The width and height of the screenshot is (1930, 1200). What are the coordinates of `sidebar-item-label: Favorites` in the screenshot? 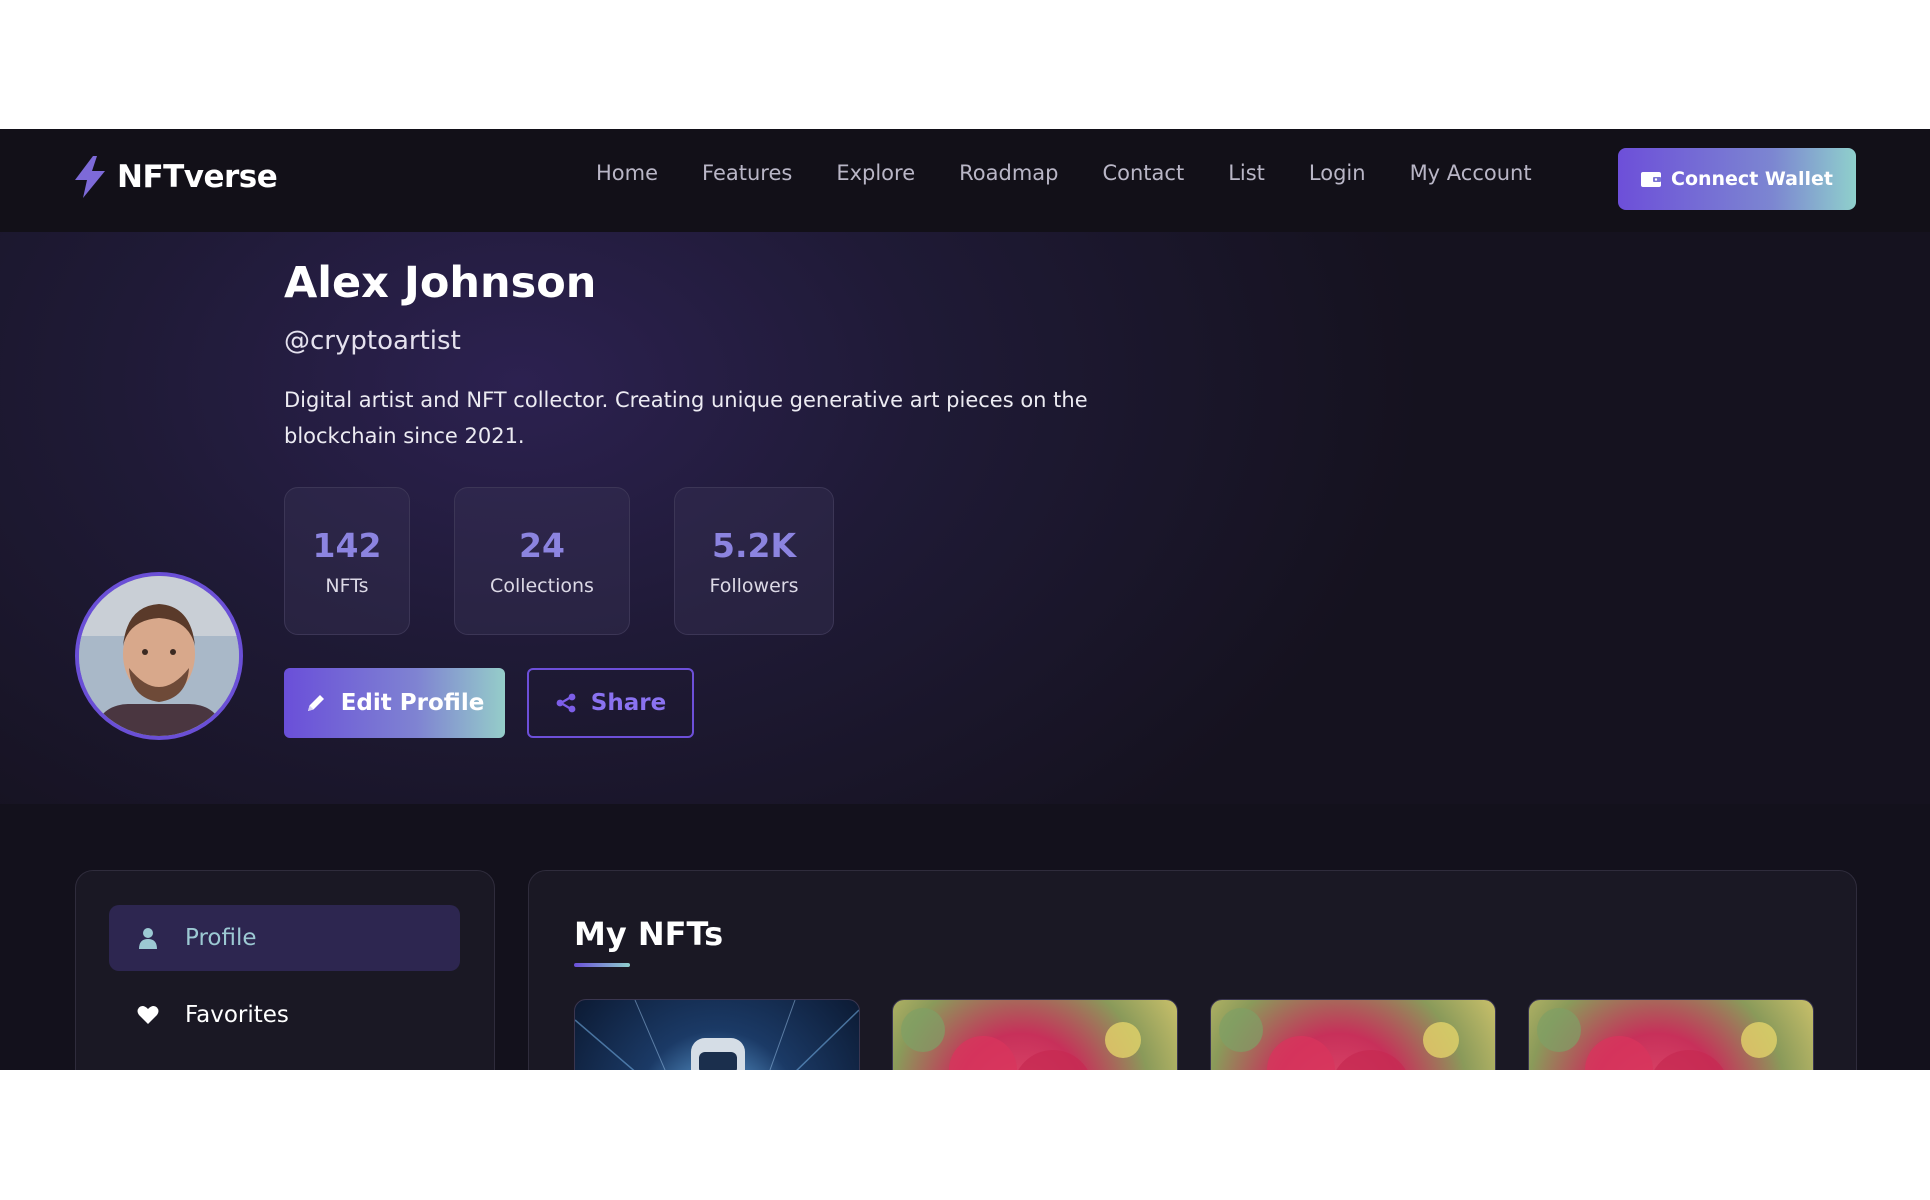 It's located at (237, 1015).